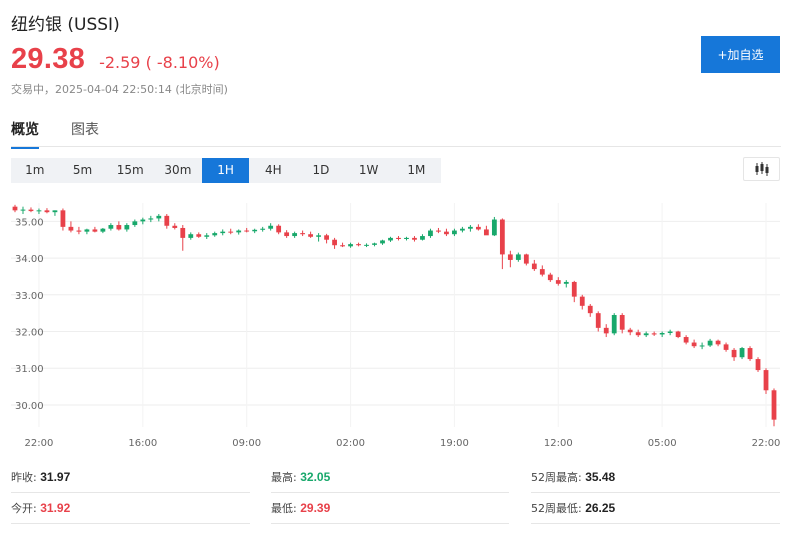 The height and width of the screenshot is (534, 800). I want to click on x-tick-label: 12:00, so click(558, 443).